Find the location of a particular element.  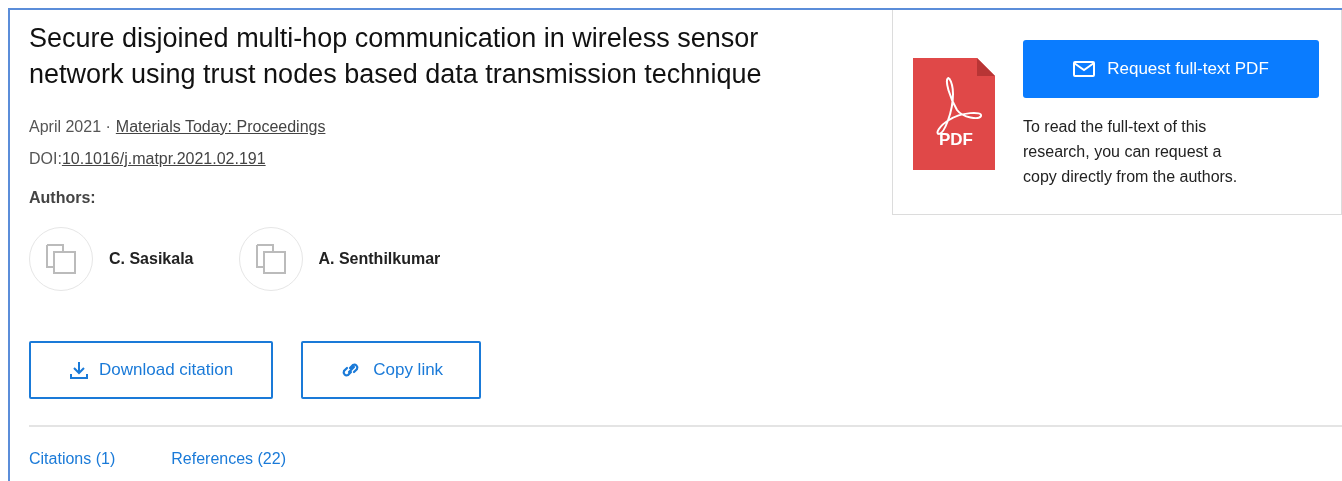

pdf-label: PDF is located at coordinates (956, 140).